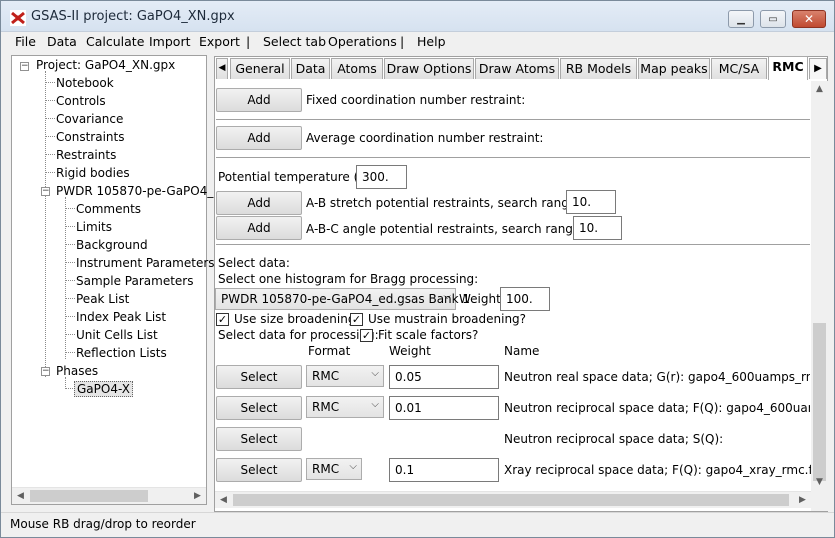  Describe the element at coordinates (260, 68) in the screenshot. I see `tab-general: General` at that location.